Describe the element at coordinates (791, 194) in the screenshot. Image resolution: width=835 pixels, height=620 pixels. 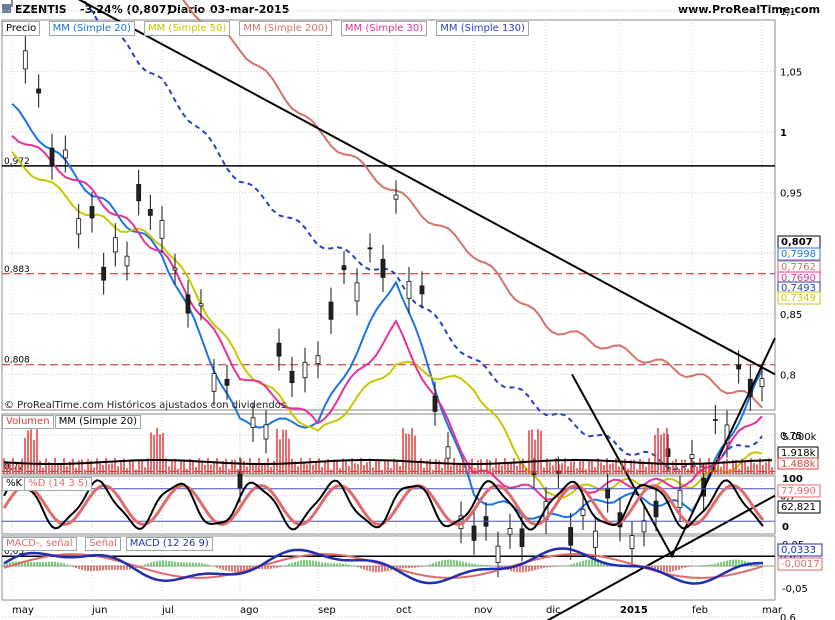
I see `price-axis-tick: 0,95` at that location.